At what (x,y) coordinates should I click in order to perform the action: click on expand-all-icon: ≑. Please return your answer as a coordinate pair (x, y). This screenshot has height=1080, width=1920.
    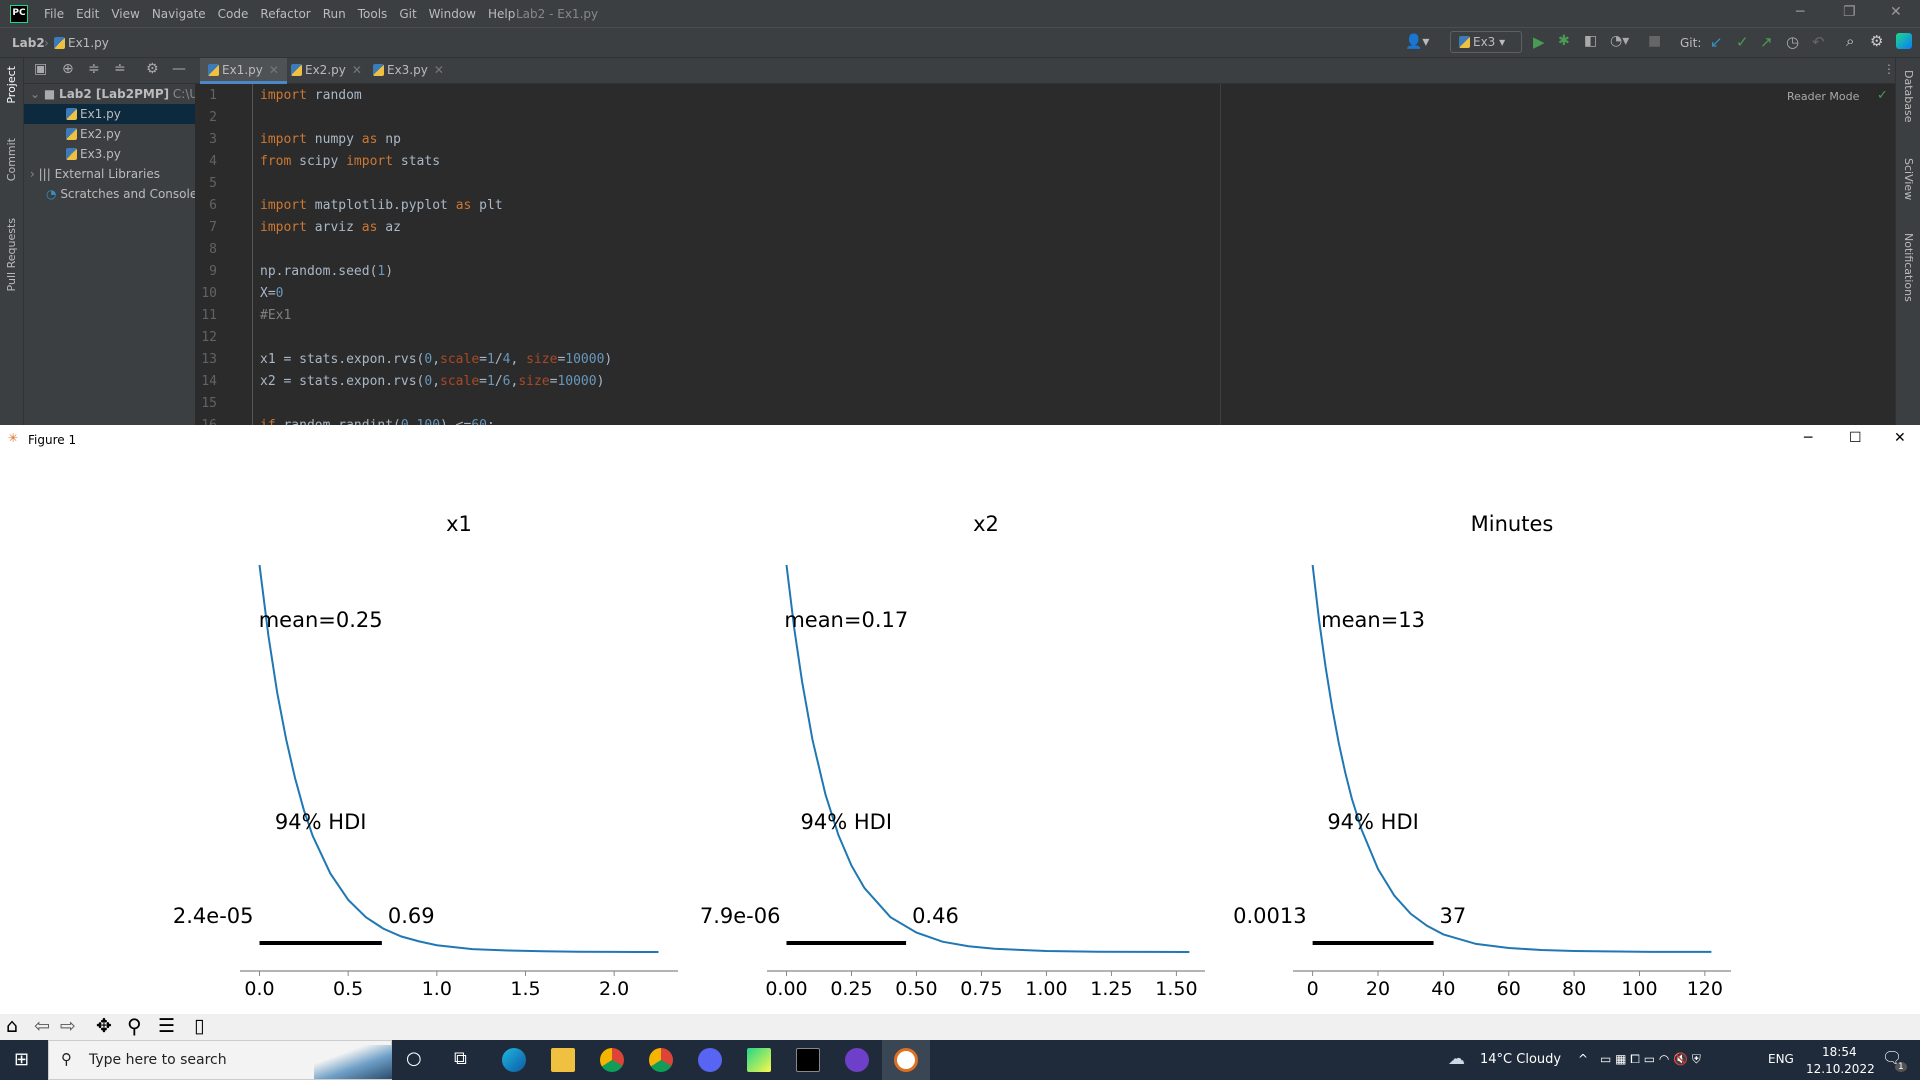
    Looking at the image, I should click on (94, 69).